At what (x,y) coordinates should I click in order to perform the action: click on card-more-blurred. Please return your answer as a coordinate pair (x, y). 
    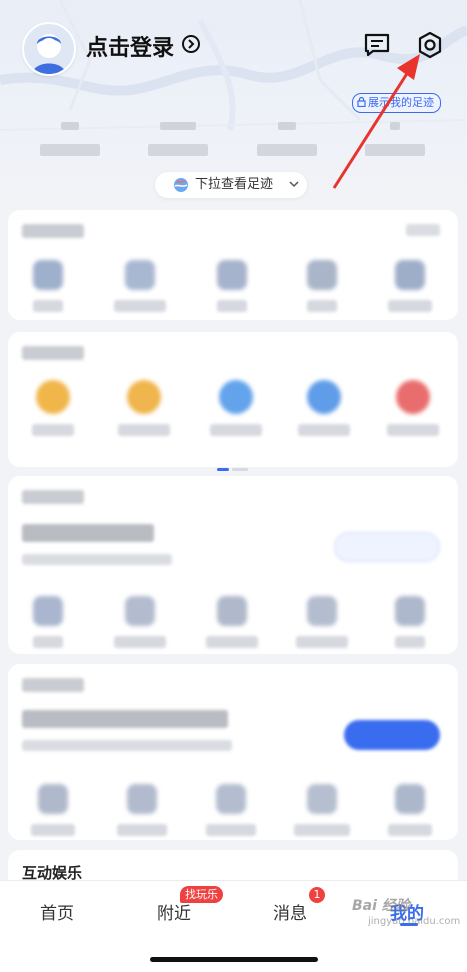
    Looking at the image, I should click on (423, 230).